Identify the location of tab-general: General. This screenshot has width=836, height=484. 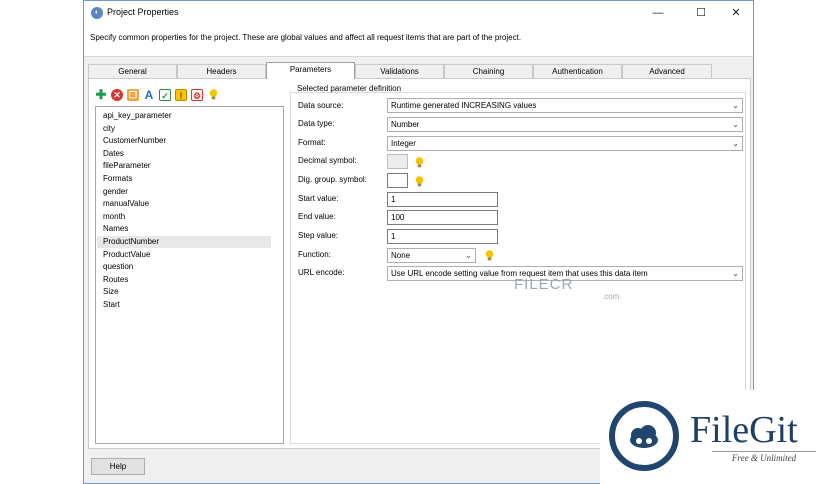
(132, 71).